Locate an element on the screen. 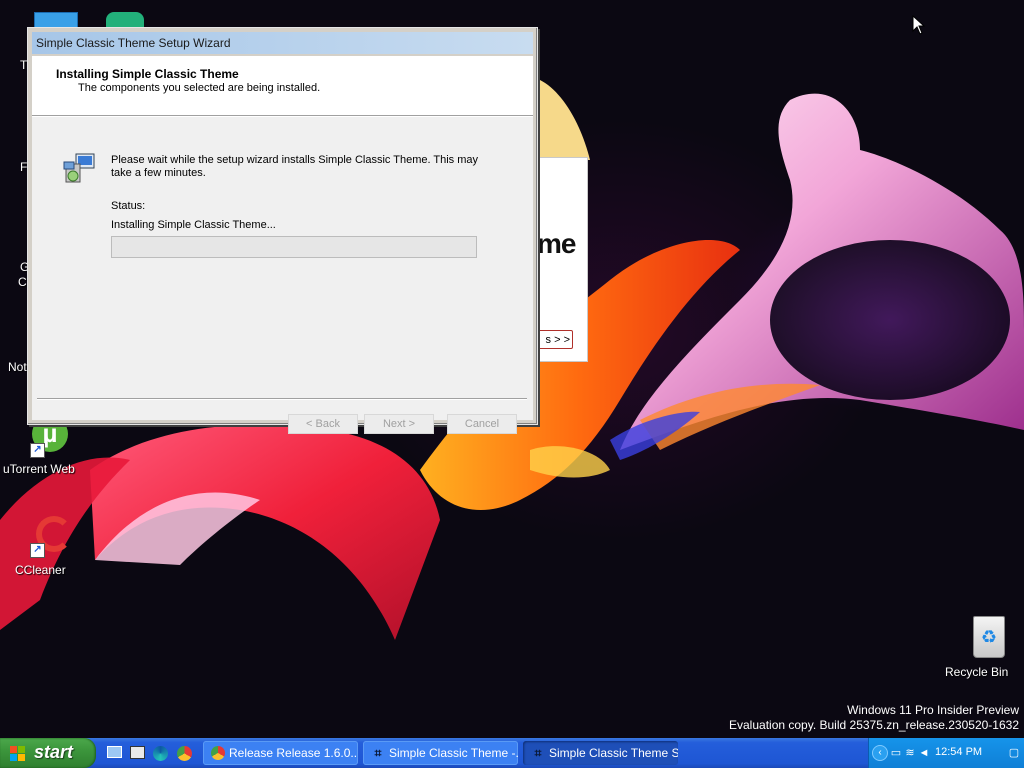 This screenshot has width=1024, height=768. recycle-bin-icon: ♻ is located at coordinates (979, 636).